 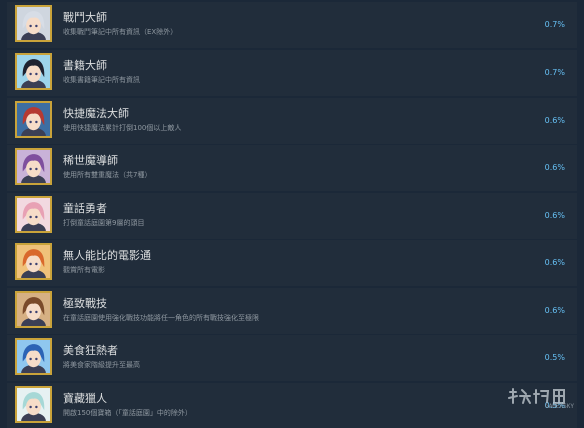 I want to click on achievement-description: 打倒童話庭園第9層的頭目, so click(x=104, y=223).